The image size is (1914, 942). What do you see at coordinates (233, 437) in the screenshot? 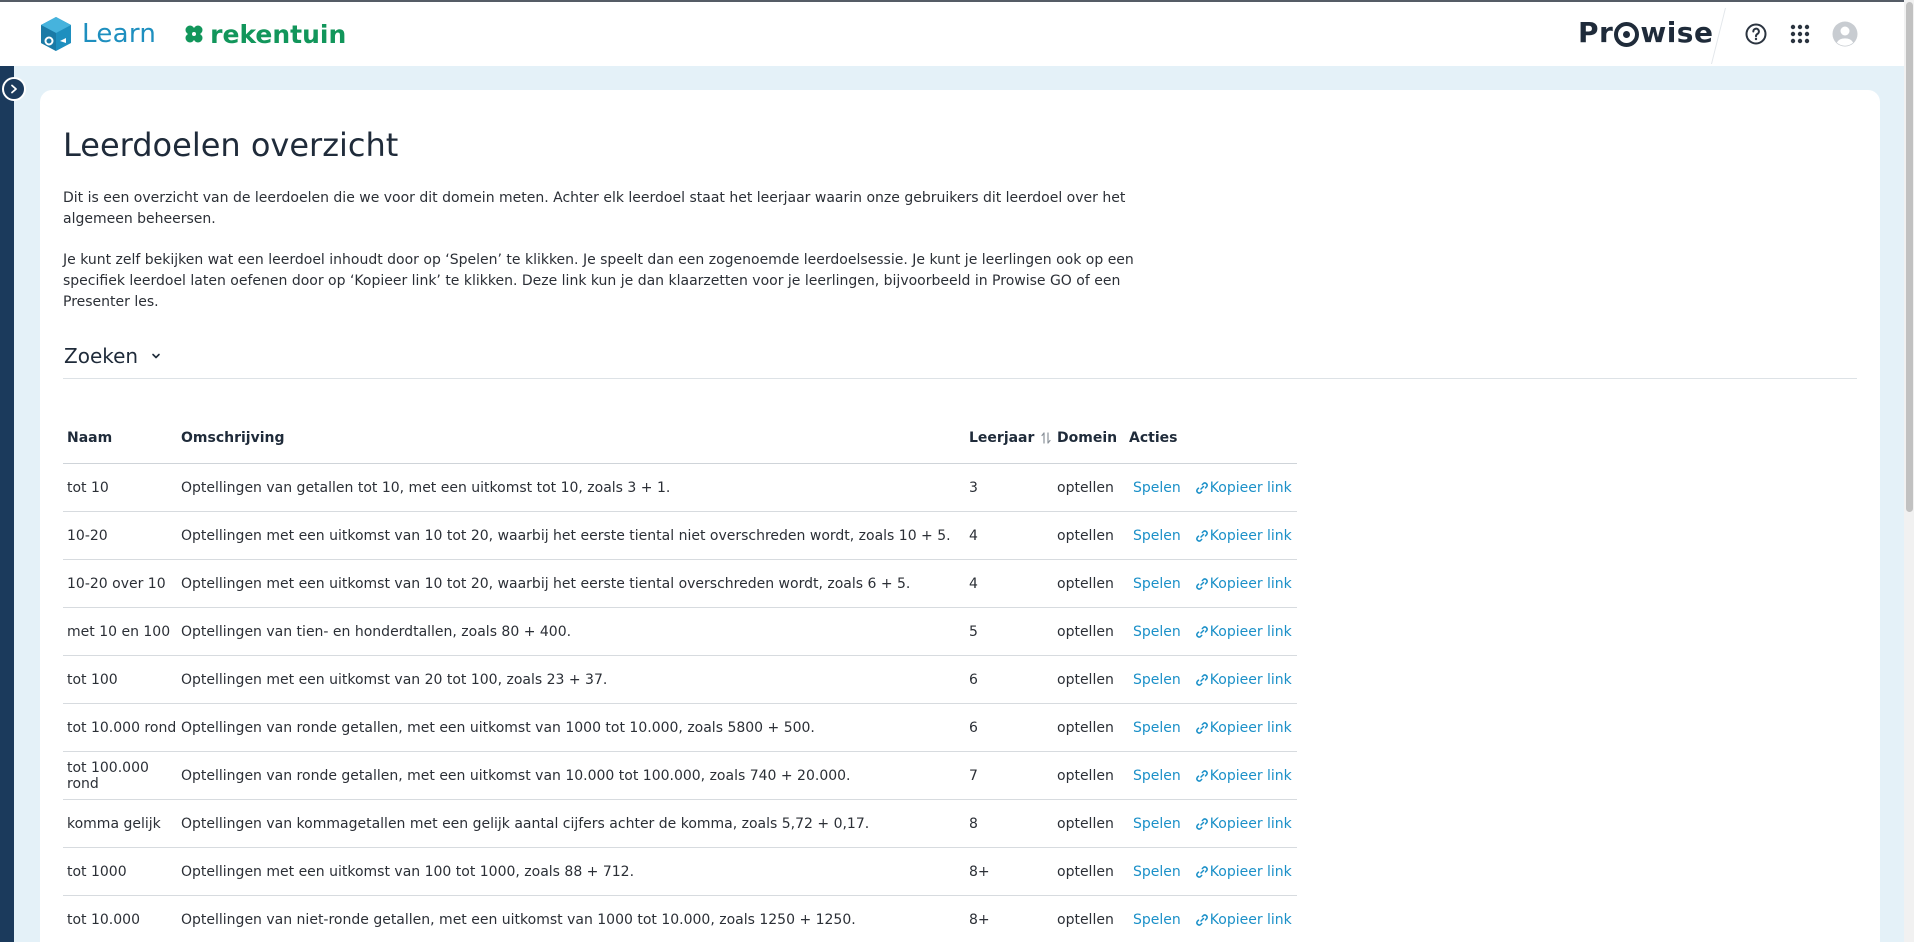
I see `column-header-omschrijving: Omschrijving` at bounding box center [233, 437].